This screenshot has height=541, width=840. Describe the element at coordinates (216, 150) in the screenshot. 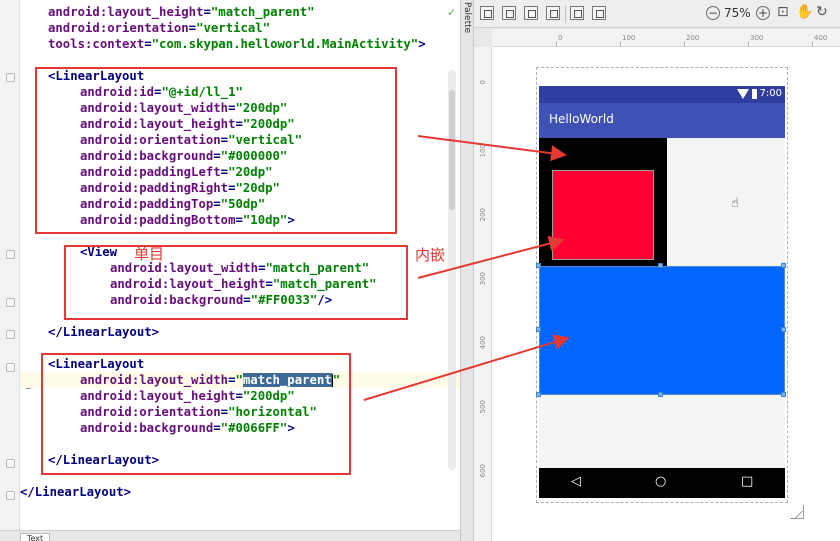

I see `highlight-box-outer-layout` at that location.